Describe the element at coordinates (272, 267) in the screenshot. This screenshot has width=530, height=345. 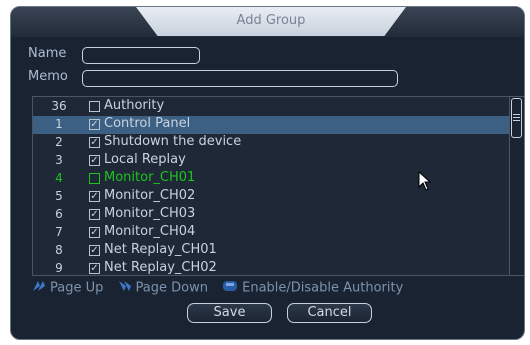
I see `list-item: 9 ✓ Net Replay_CH02` at that location.